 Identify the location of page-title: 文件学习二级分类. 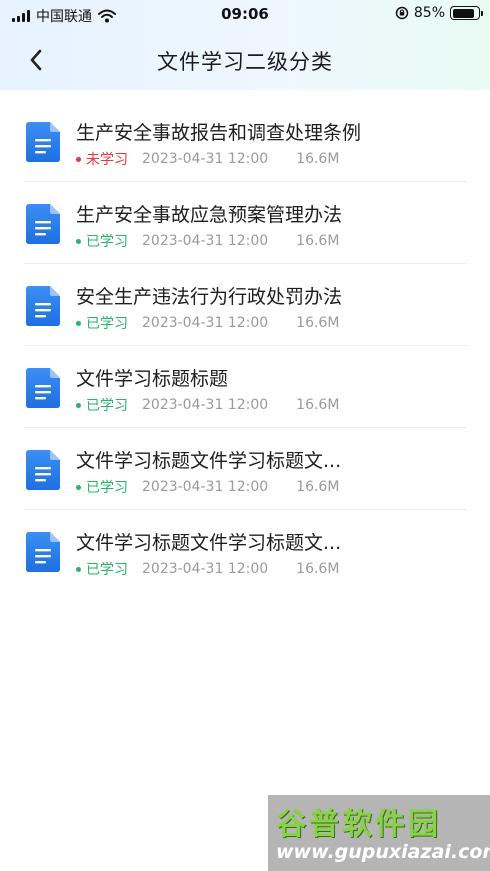
(245, 62).